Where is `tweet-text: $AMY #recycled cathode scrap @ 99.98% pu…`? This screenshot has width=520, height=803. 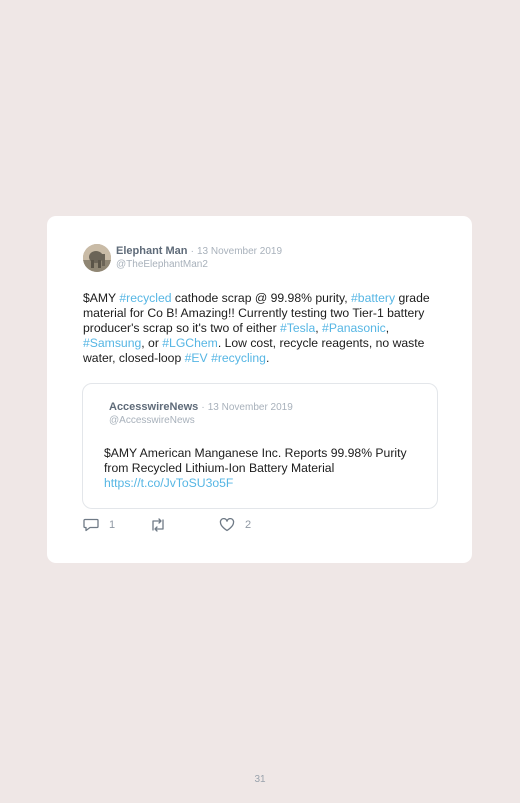
tweet-text: $AMY #recycled cathode scrap @ 99.98% pu… is located at coordinates (260, 328).